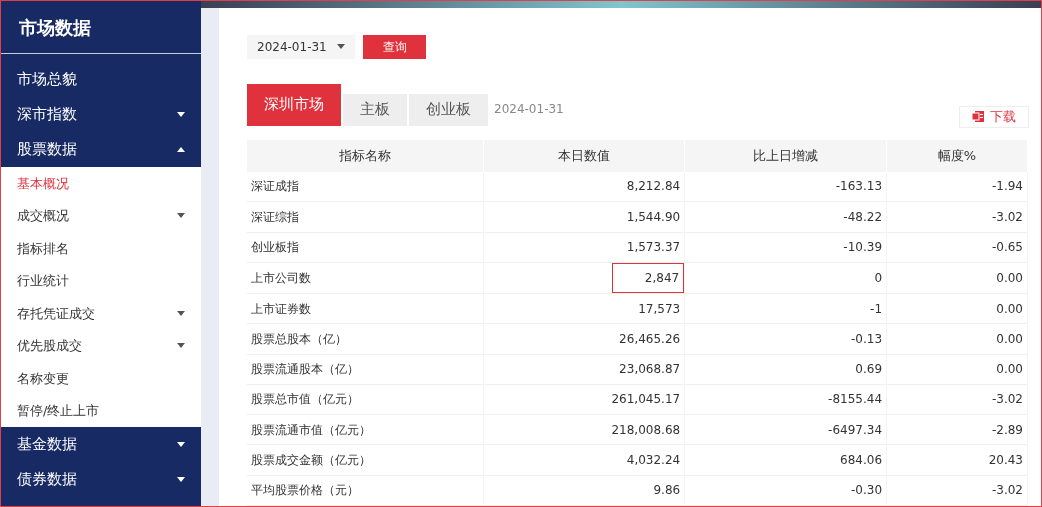 This screenshot has height=507, width=1042. What do you see at coordinates (646, 399) in the screenshot?
I see `table-cell: 261,045.17` at bounding box center [646, 399].